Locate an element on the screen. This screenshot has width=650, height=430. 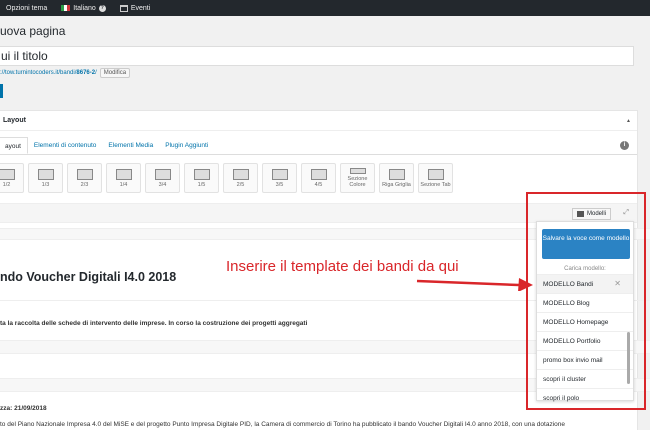
post-title-input: ui il titolo is located at coordinates (317, 56).